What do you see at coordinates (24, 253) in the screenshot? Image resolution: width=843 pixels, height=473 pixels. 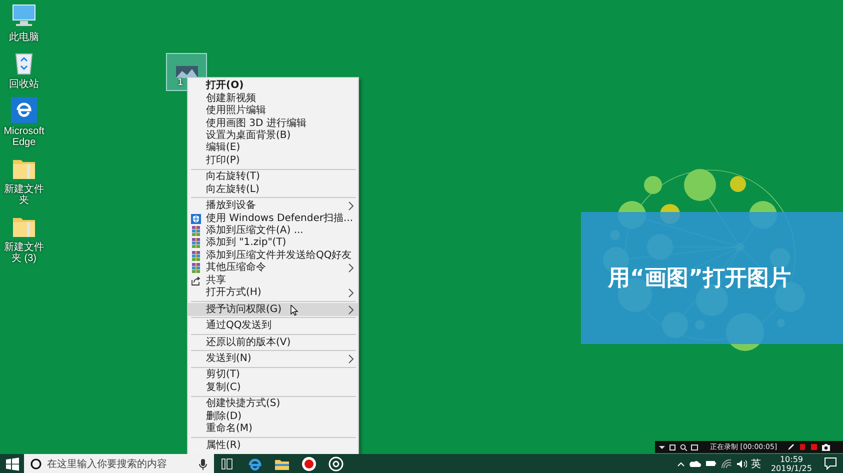 I see `desktop-icon-label: 新建文件夹 (3)` at bounding box center [24, 253].